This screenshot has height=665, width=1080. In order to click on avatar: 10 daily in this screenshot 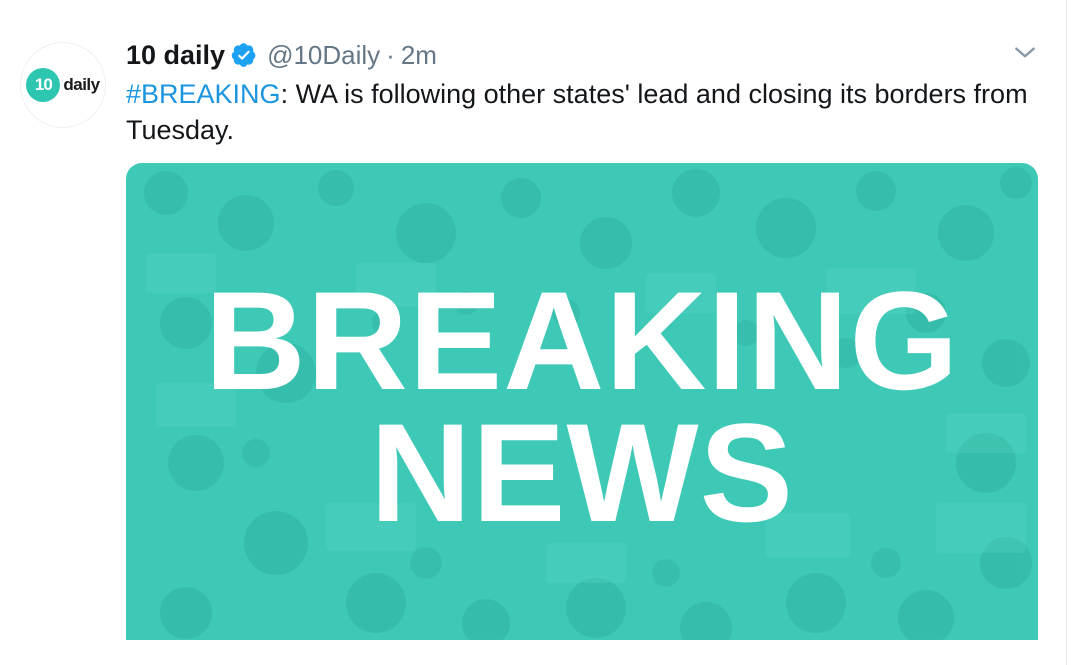, I will do `click(63, 85)`.